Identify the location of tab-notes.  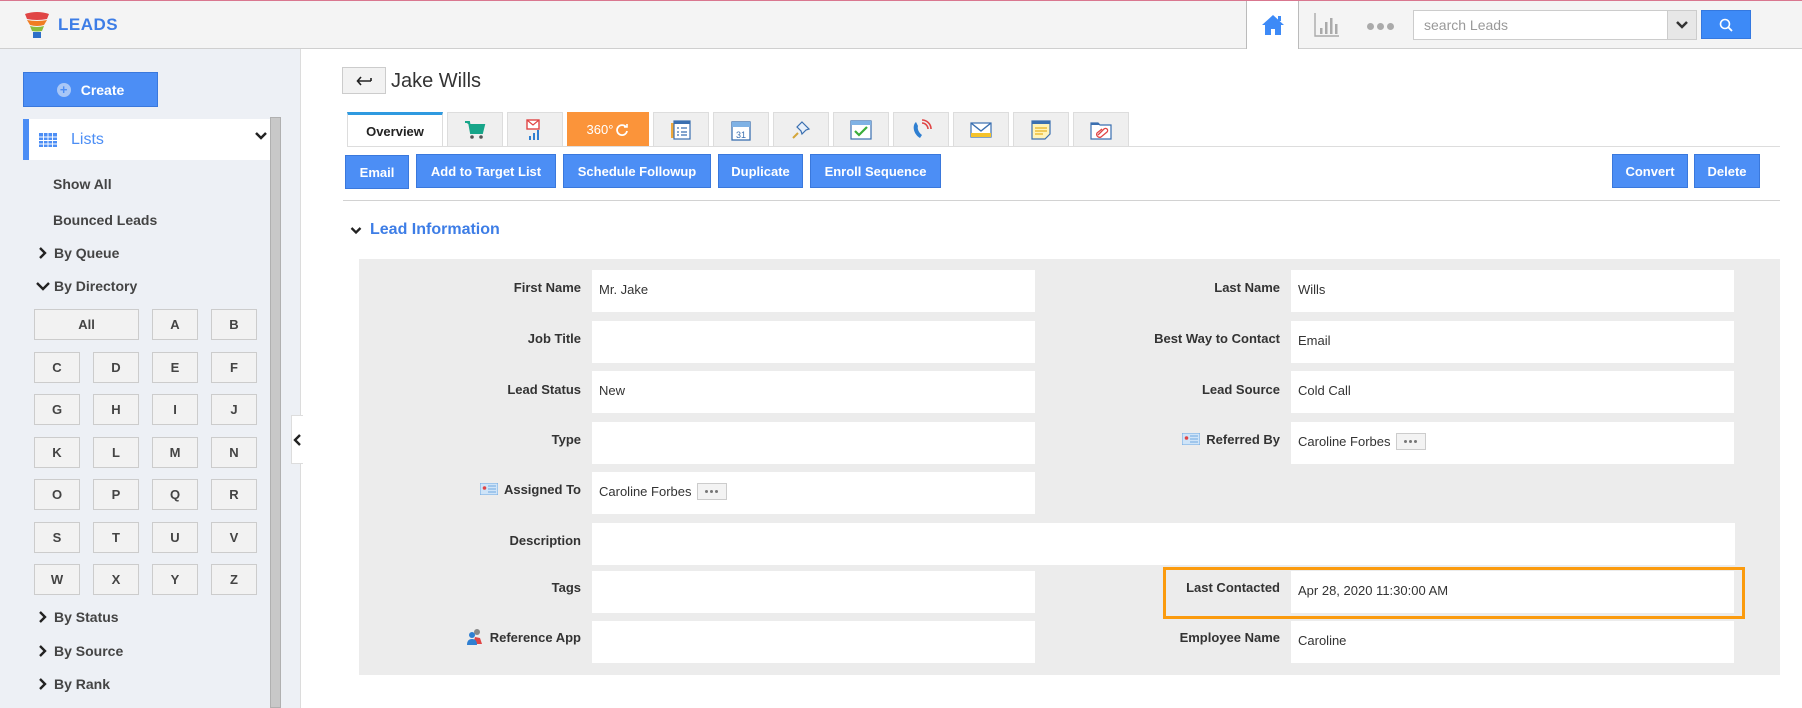
(1041, 129).